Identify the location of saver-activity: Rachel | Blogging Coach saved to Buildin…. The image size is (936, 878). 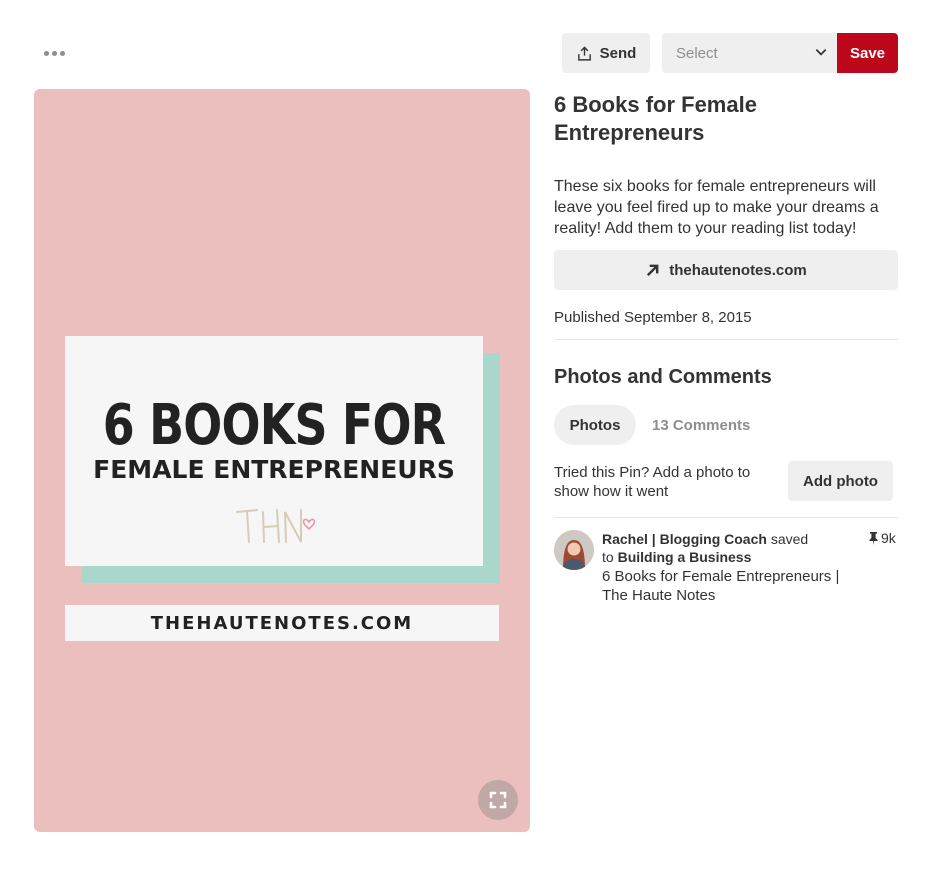
(733, 567).